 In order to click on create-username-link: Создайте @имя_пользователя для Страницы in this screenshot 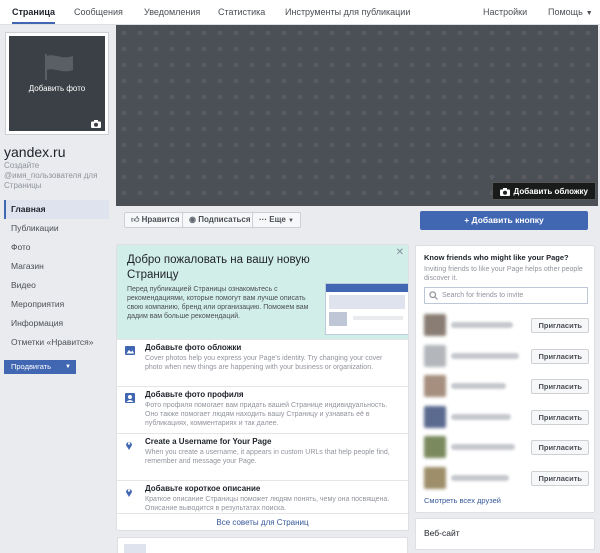, I will do `click(56, 176)`.